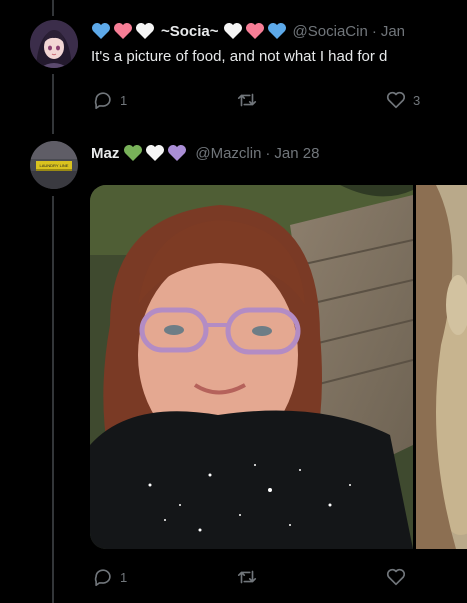  I want to click on display-name: ~Socia~, so click(190, 31).